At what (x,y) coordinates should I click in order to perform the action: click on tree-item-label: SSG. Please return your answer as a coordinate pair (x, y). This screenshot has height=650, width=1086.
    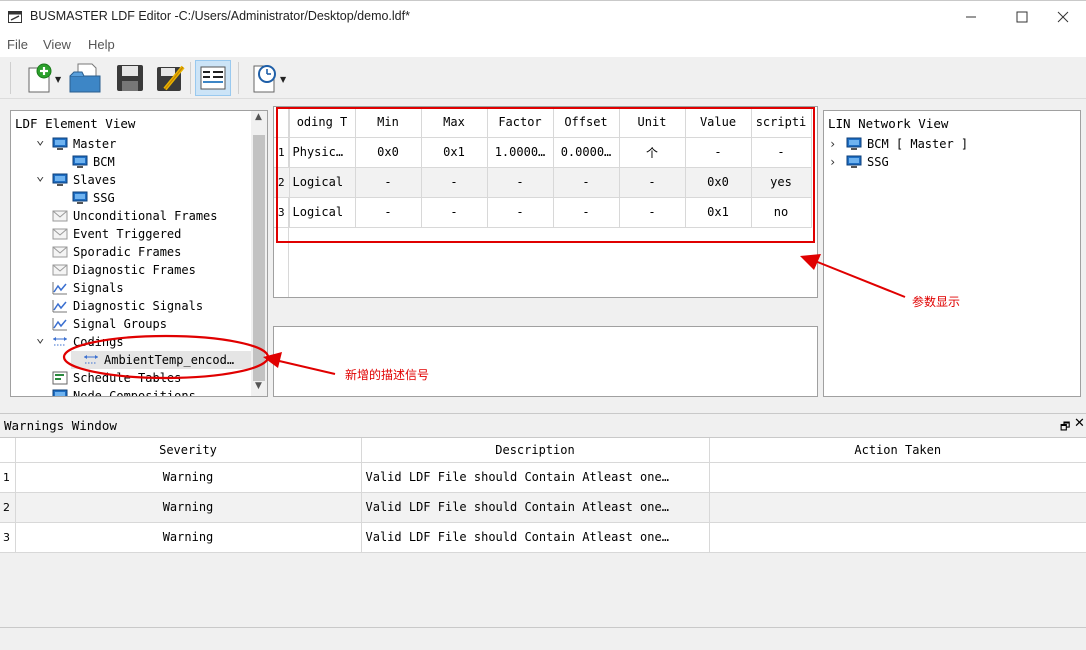
    Looking at the image, I should click on (104, 198).